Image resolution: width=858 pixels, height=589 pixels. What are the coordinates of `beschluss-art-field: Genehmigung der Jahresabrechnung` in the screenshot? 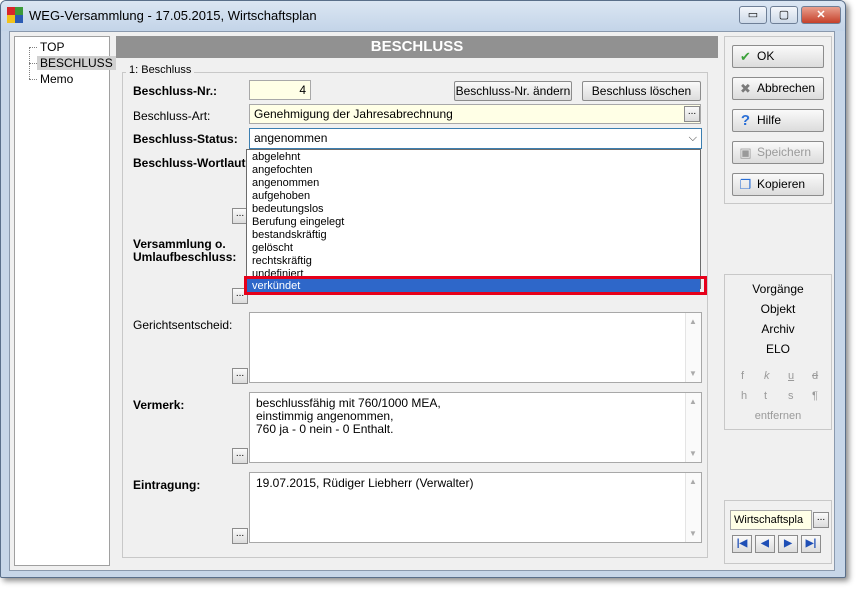 It's located at (475, 114).